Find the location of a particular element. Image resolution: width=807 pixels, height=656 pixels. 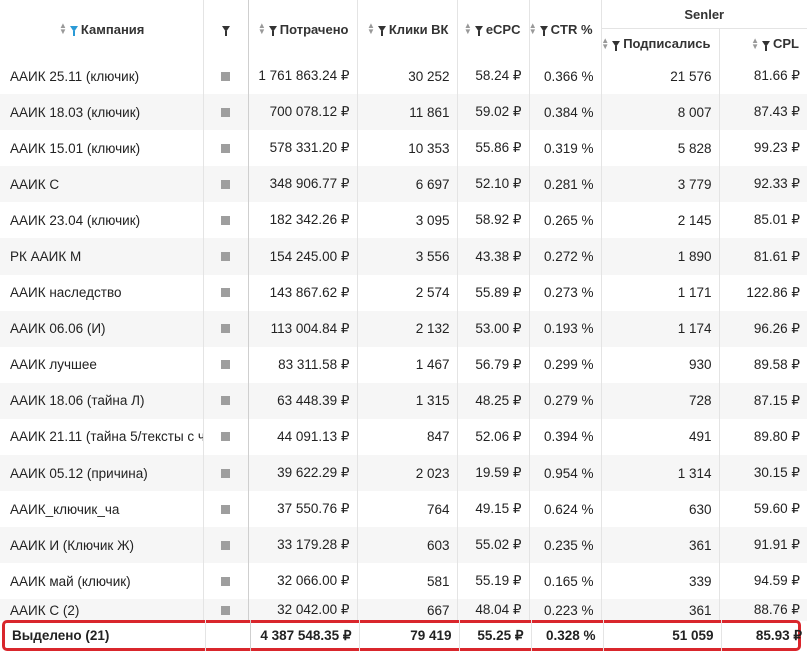

clicks-cell: 10 353 is located at coordinates (407, 148).